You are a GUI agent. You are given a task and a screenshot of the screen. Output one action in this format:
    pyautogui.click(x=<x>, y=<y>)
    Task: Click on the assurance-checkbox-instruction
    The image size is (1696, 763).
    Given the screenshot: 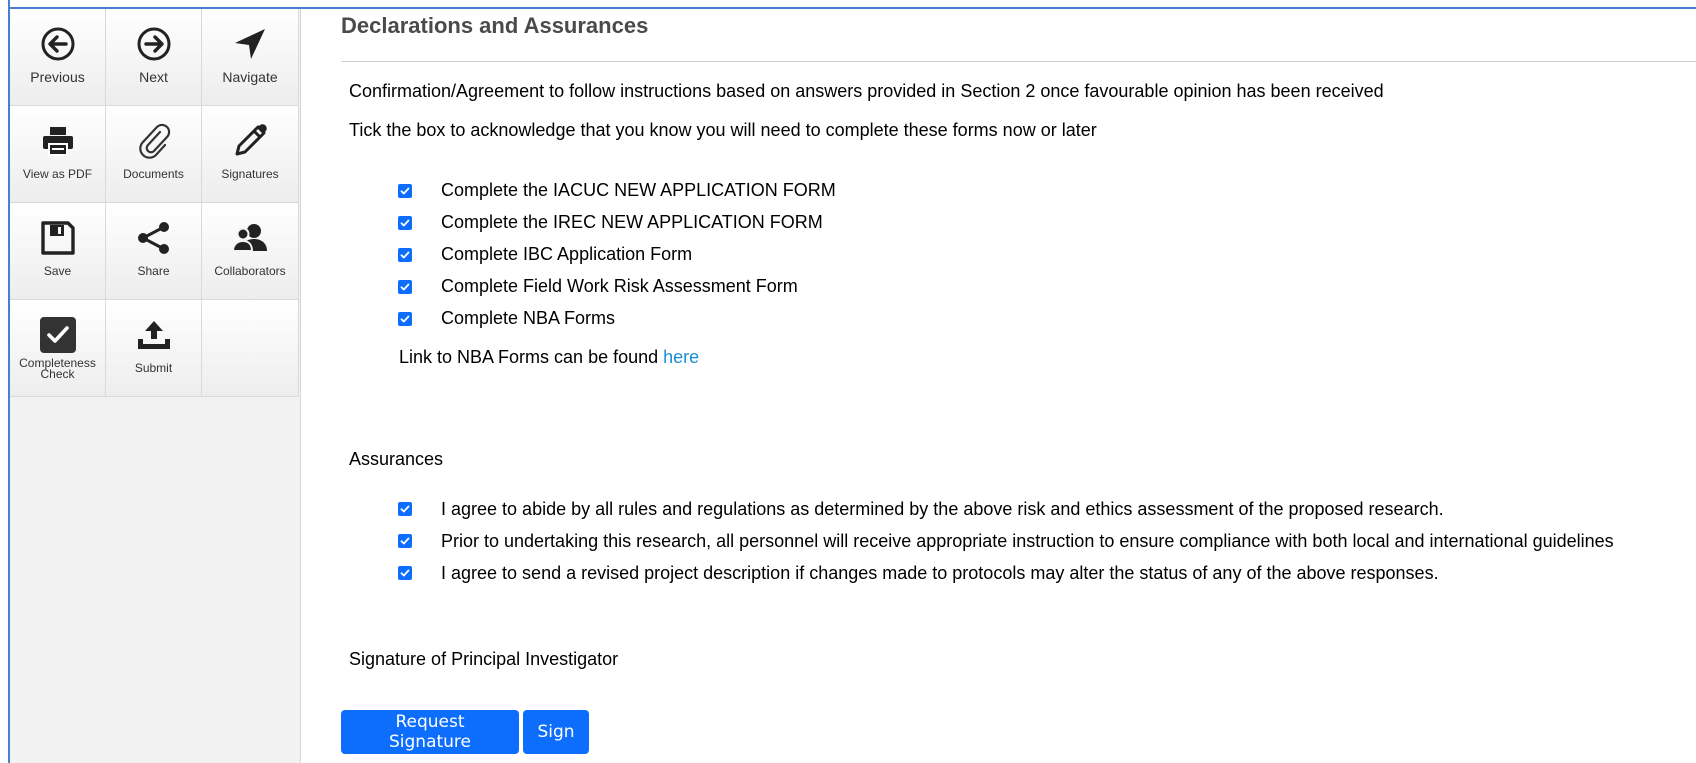 What is the action you would take?
    pyautogui.click(x=405, y=541)
    